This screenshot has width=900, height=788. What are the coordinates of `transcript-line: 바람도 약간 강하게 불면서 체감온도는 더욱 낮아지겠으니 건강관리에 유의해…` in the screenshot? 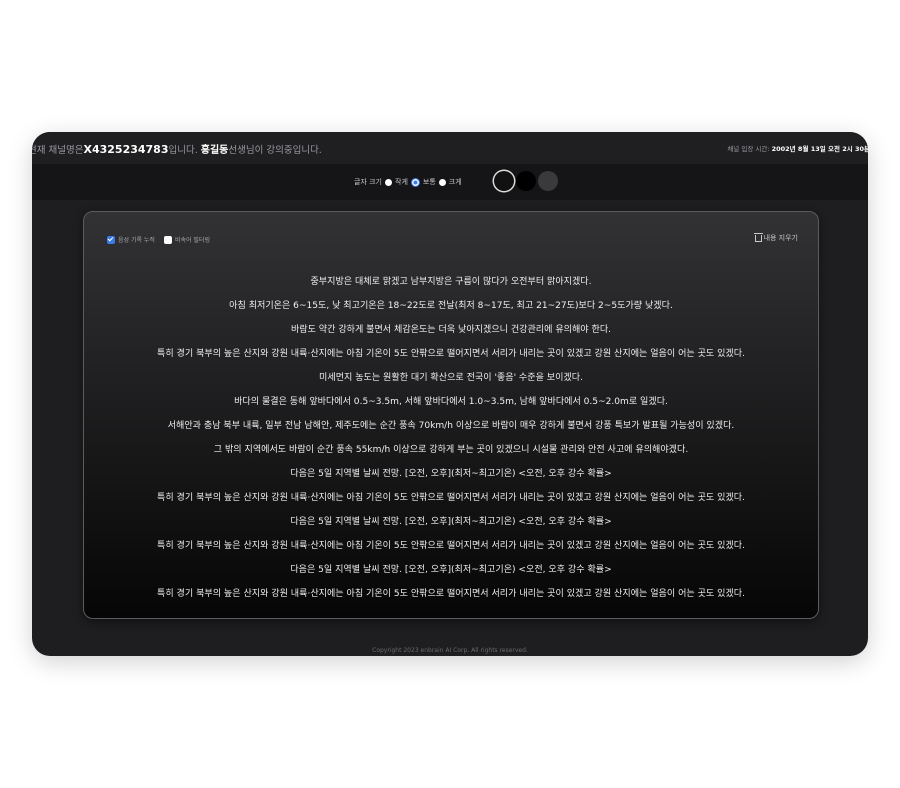 It's located at (451, 330).